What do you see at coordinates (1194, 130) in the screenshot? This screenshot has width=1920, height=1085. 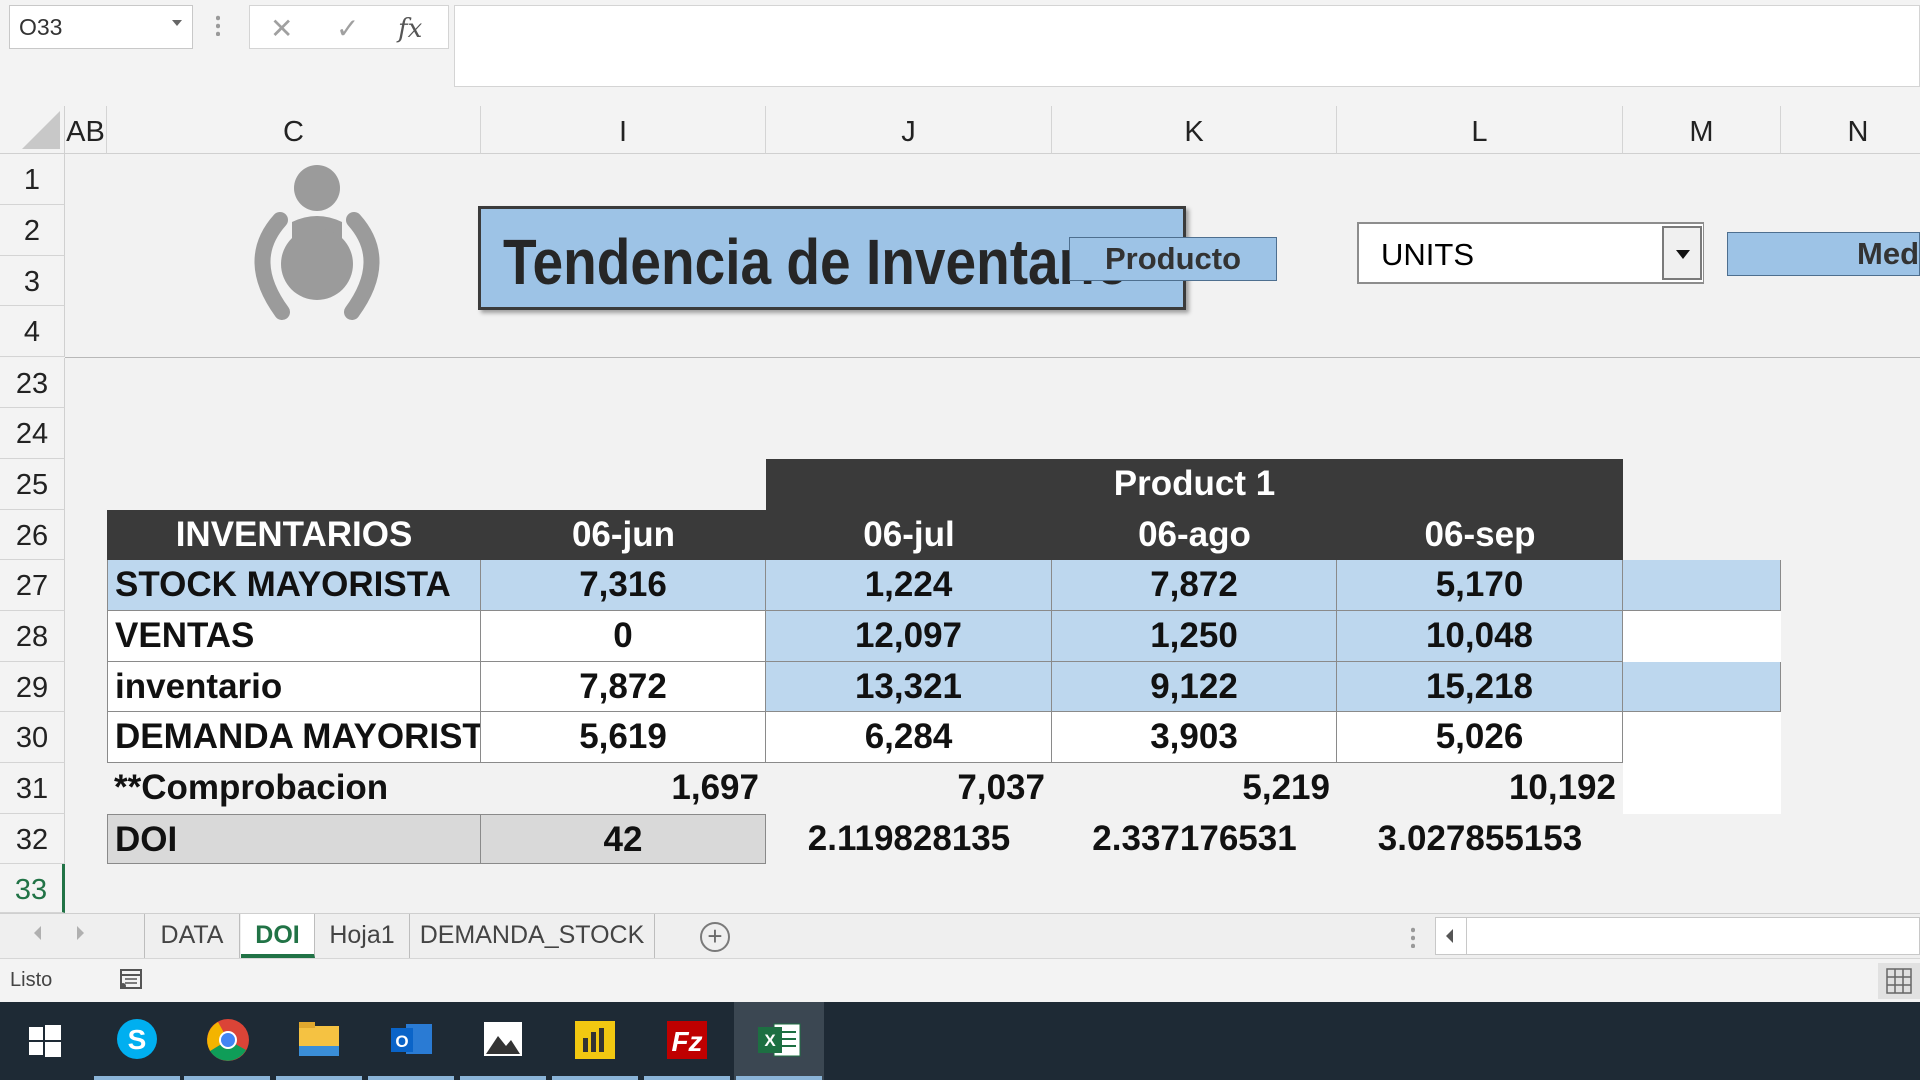 I see `column-header-k: K` at bounding box center [1194, 130].